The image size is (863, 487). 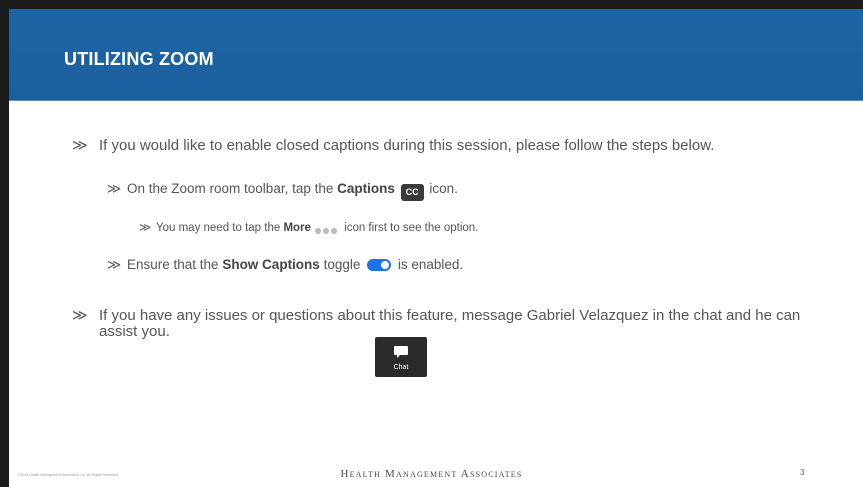 I want to click on more-dots-icon, so click(x=326, y=229).